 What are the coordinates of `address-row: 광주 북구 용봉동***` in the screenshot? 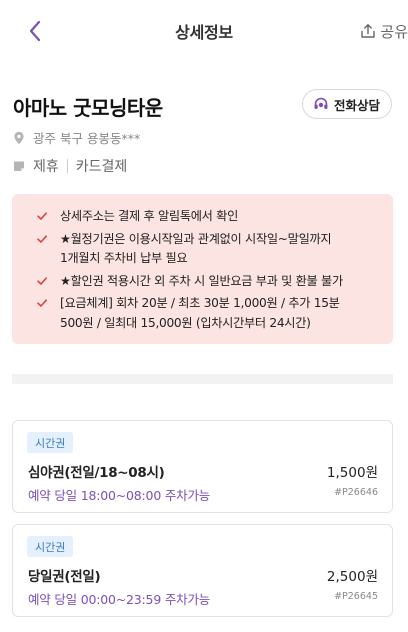 It's located at (76, 137).